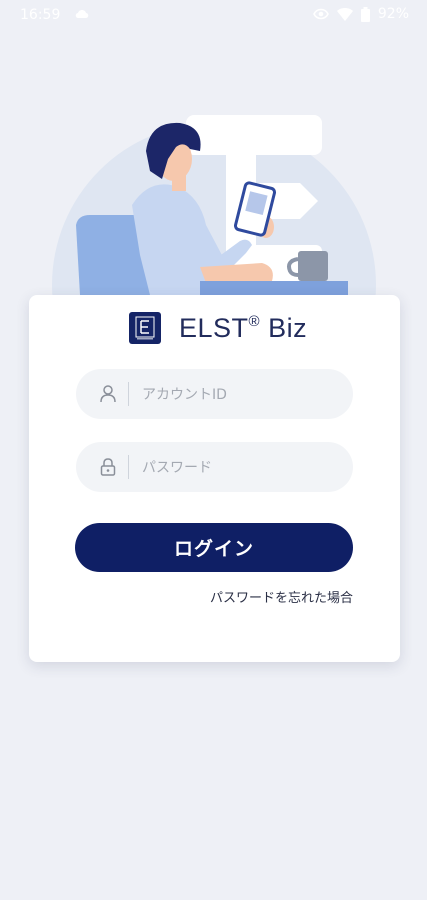 The height and width of the screenshot is (900, 427). I want to click on brand-name: ELST, so click(214, 327).